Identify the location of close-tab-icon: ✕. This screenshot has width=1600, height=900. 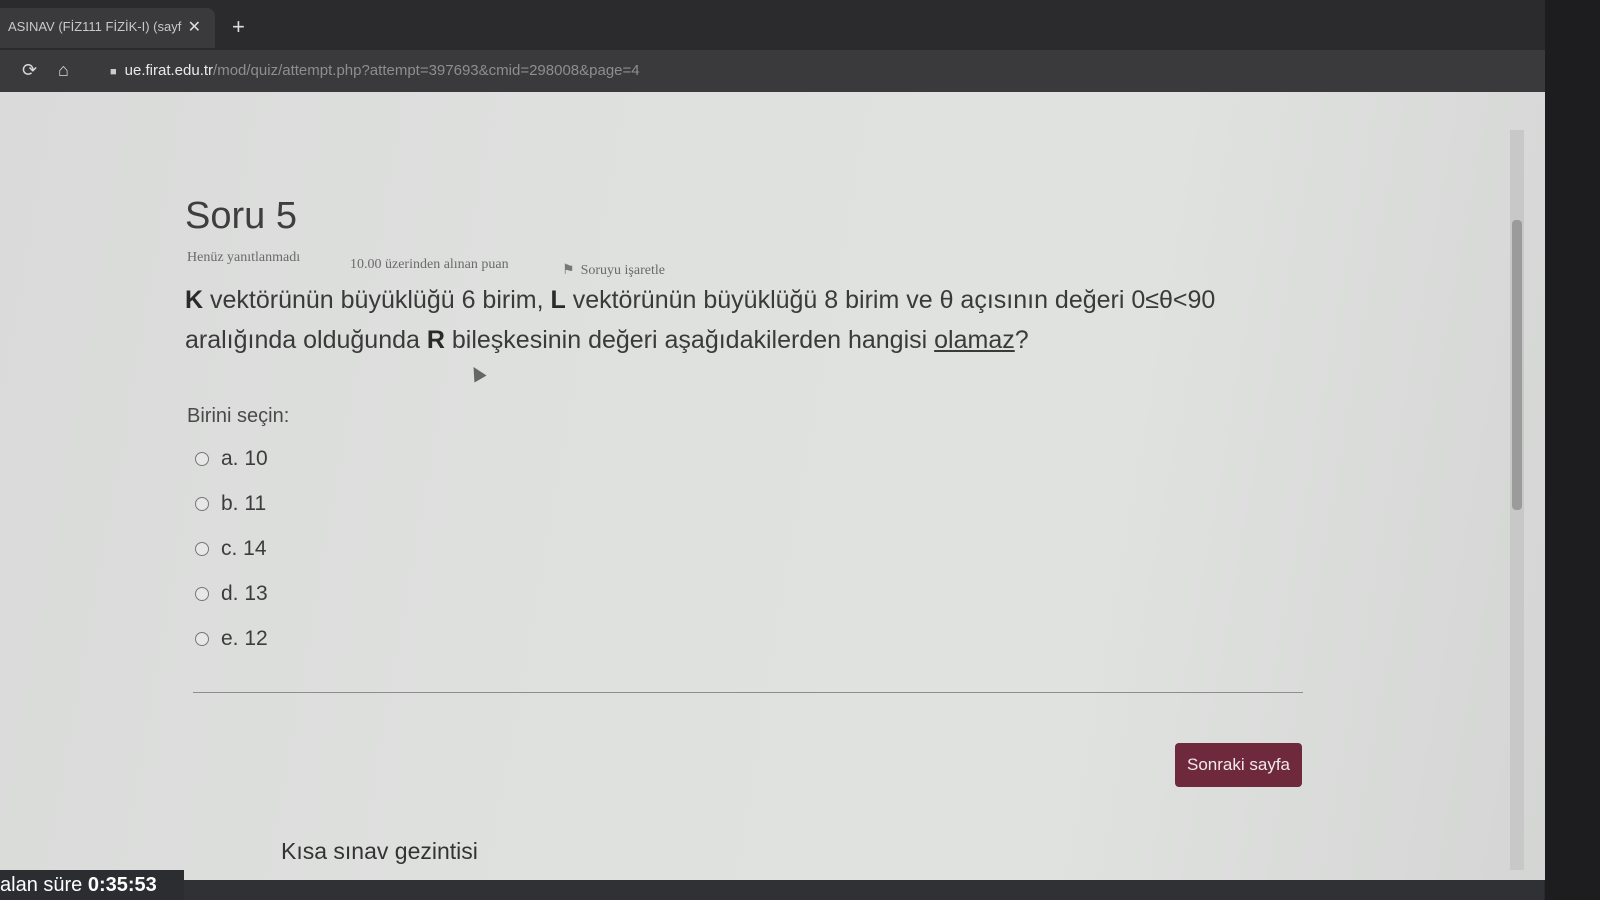
(194, 27).